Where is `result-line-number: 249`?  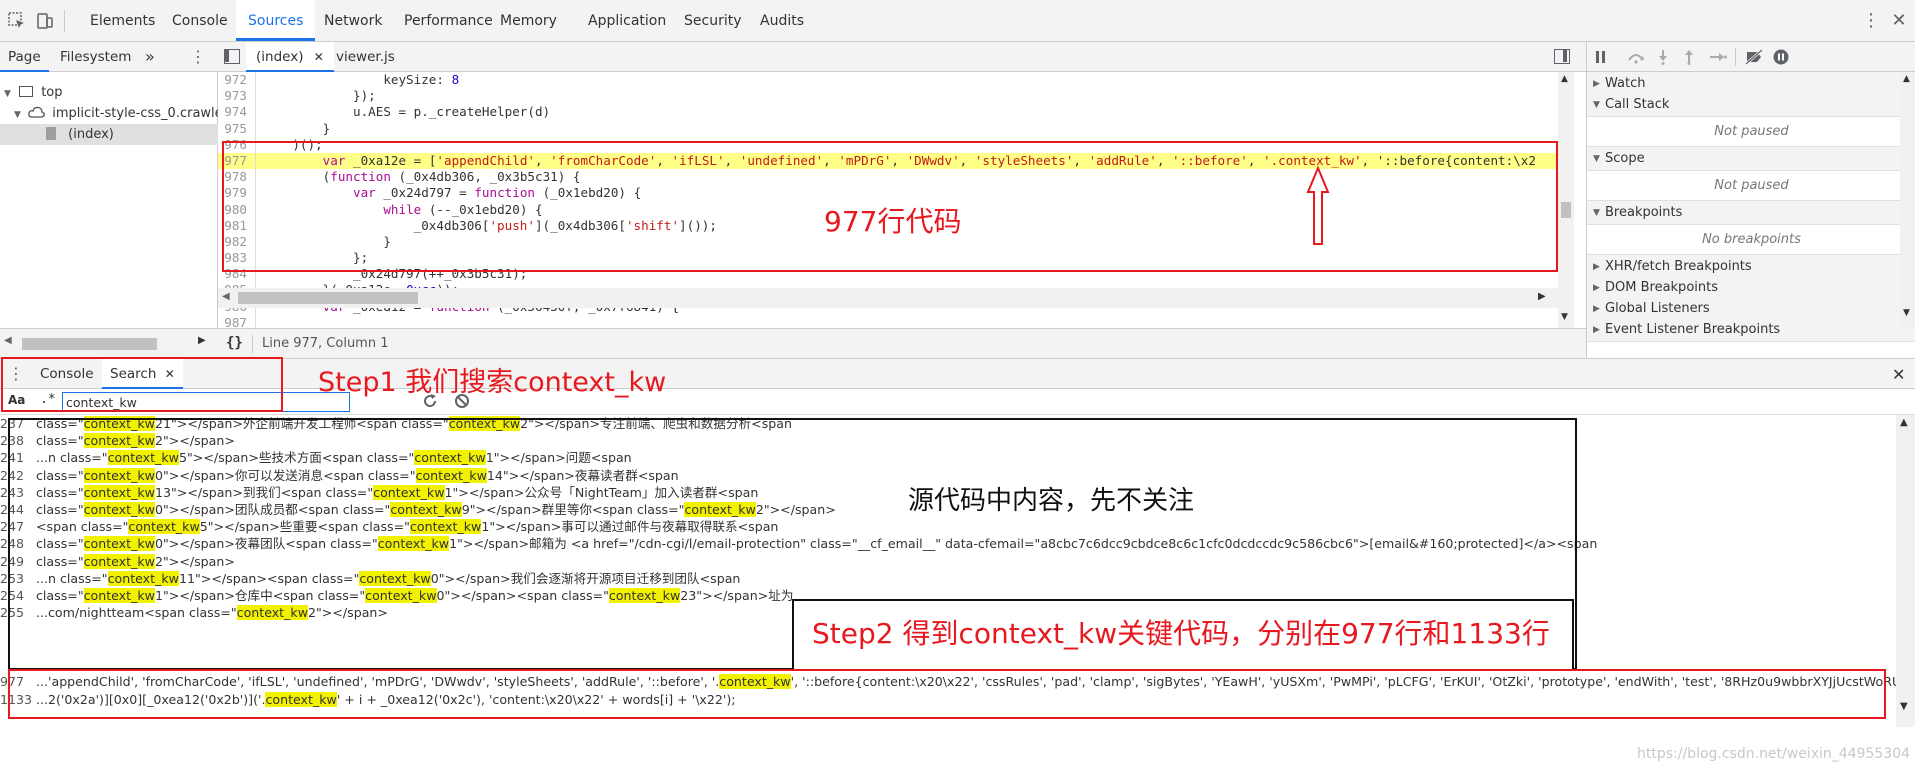 result-line-number: 249 is located at coordinates (12, 561).